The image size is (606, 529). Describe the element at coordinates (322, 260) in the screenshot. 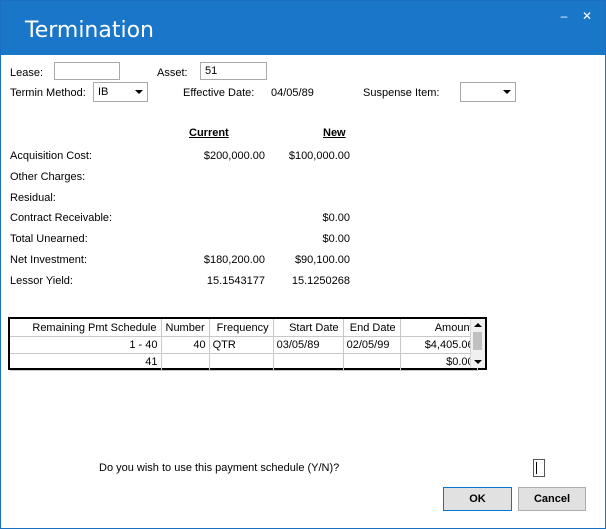

I see `net-investment-new: $90,100.00` at that location.